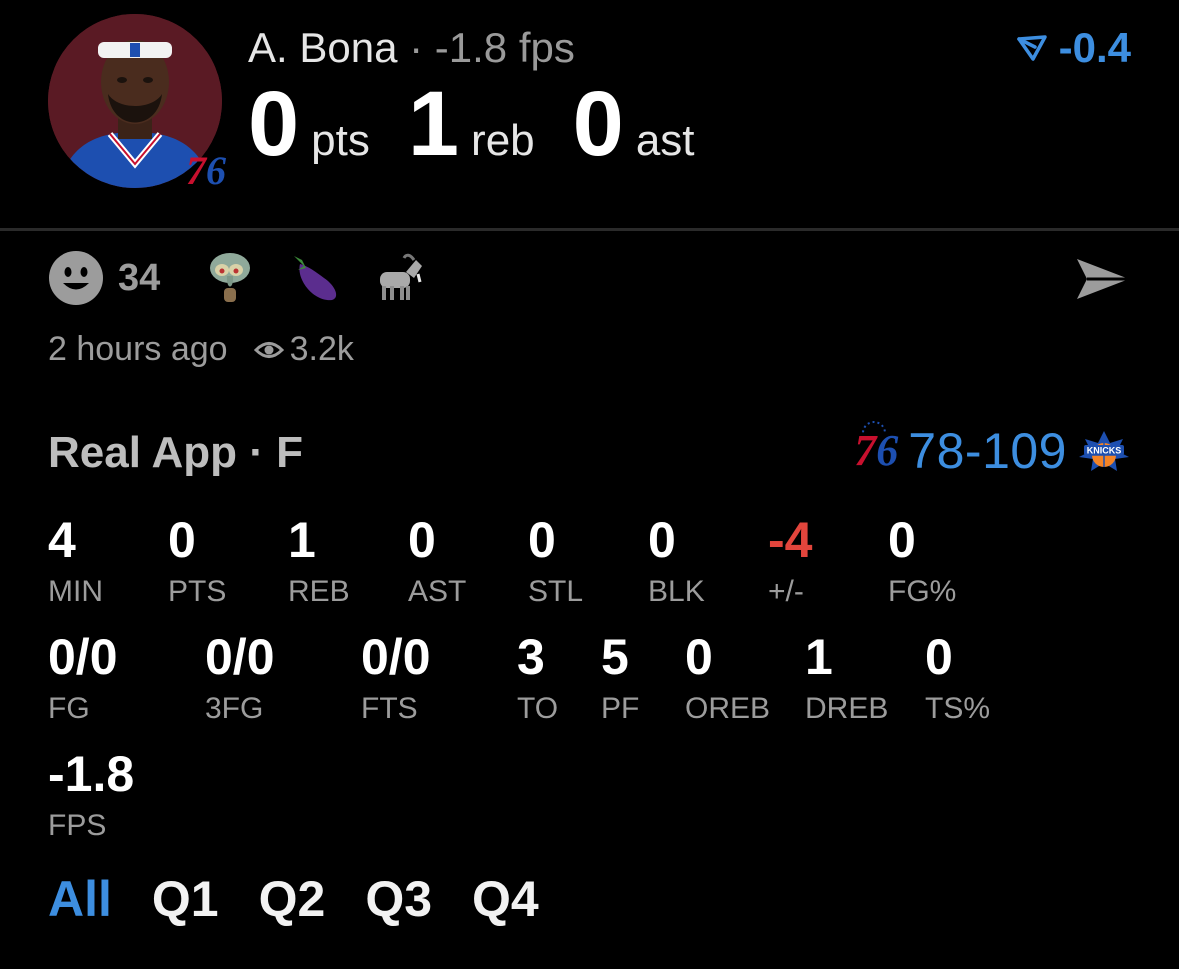  What do you see at coordinates (1031, 48) in the screenshot?
I see `trend-down-icon` at bounding box center [1031, 48].